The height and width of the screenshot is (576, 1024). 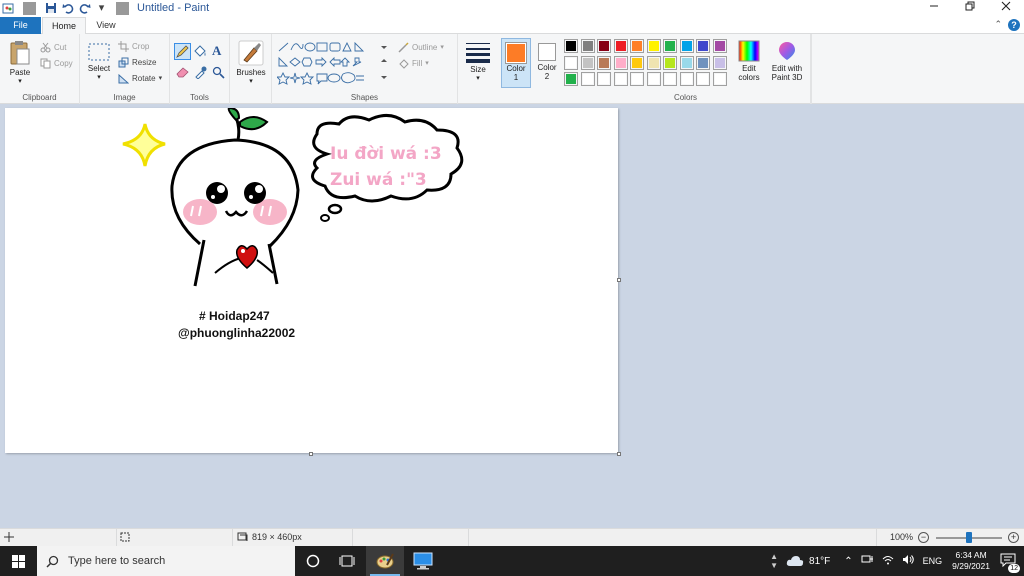 I want to click on fill-dropdown-icon: ▾, so click(x=427, y=63).